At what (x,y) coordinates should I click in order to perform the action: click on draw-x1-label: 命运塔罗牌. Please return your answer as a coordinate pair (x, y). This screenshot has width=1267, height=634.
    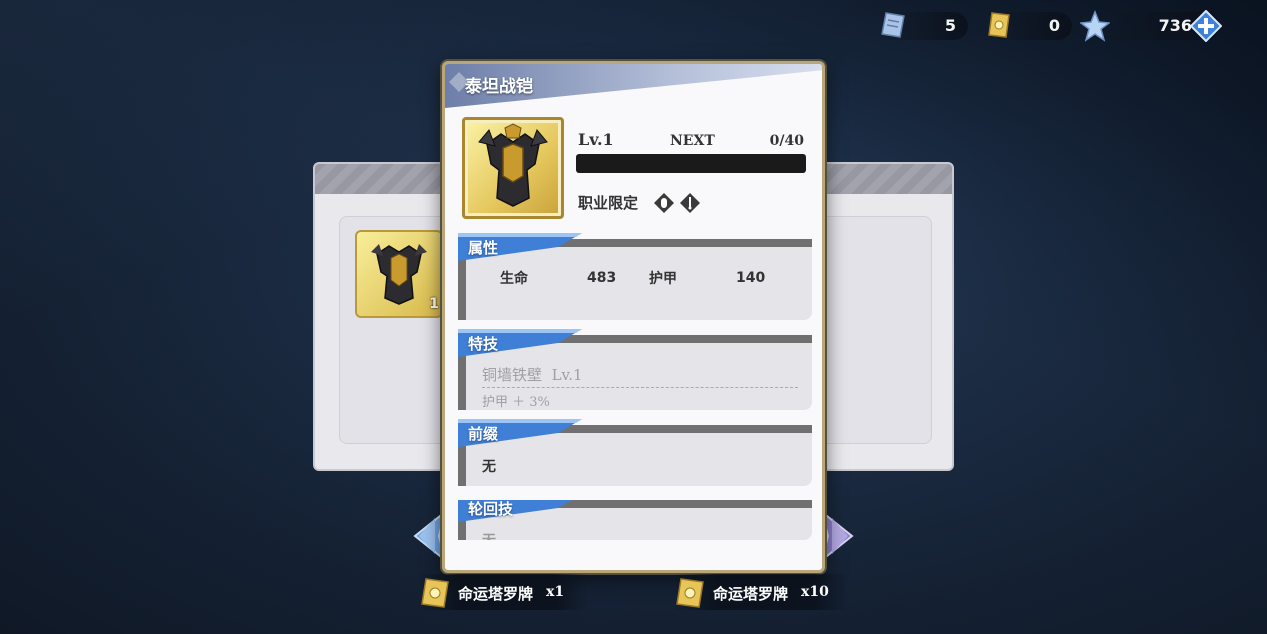
    Looking at the image, I should click on (496, 594).